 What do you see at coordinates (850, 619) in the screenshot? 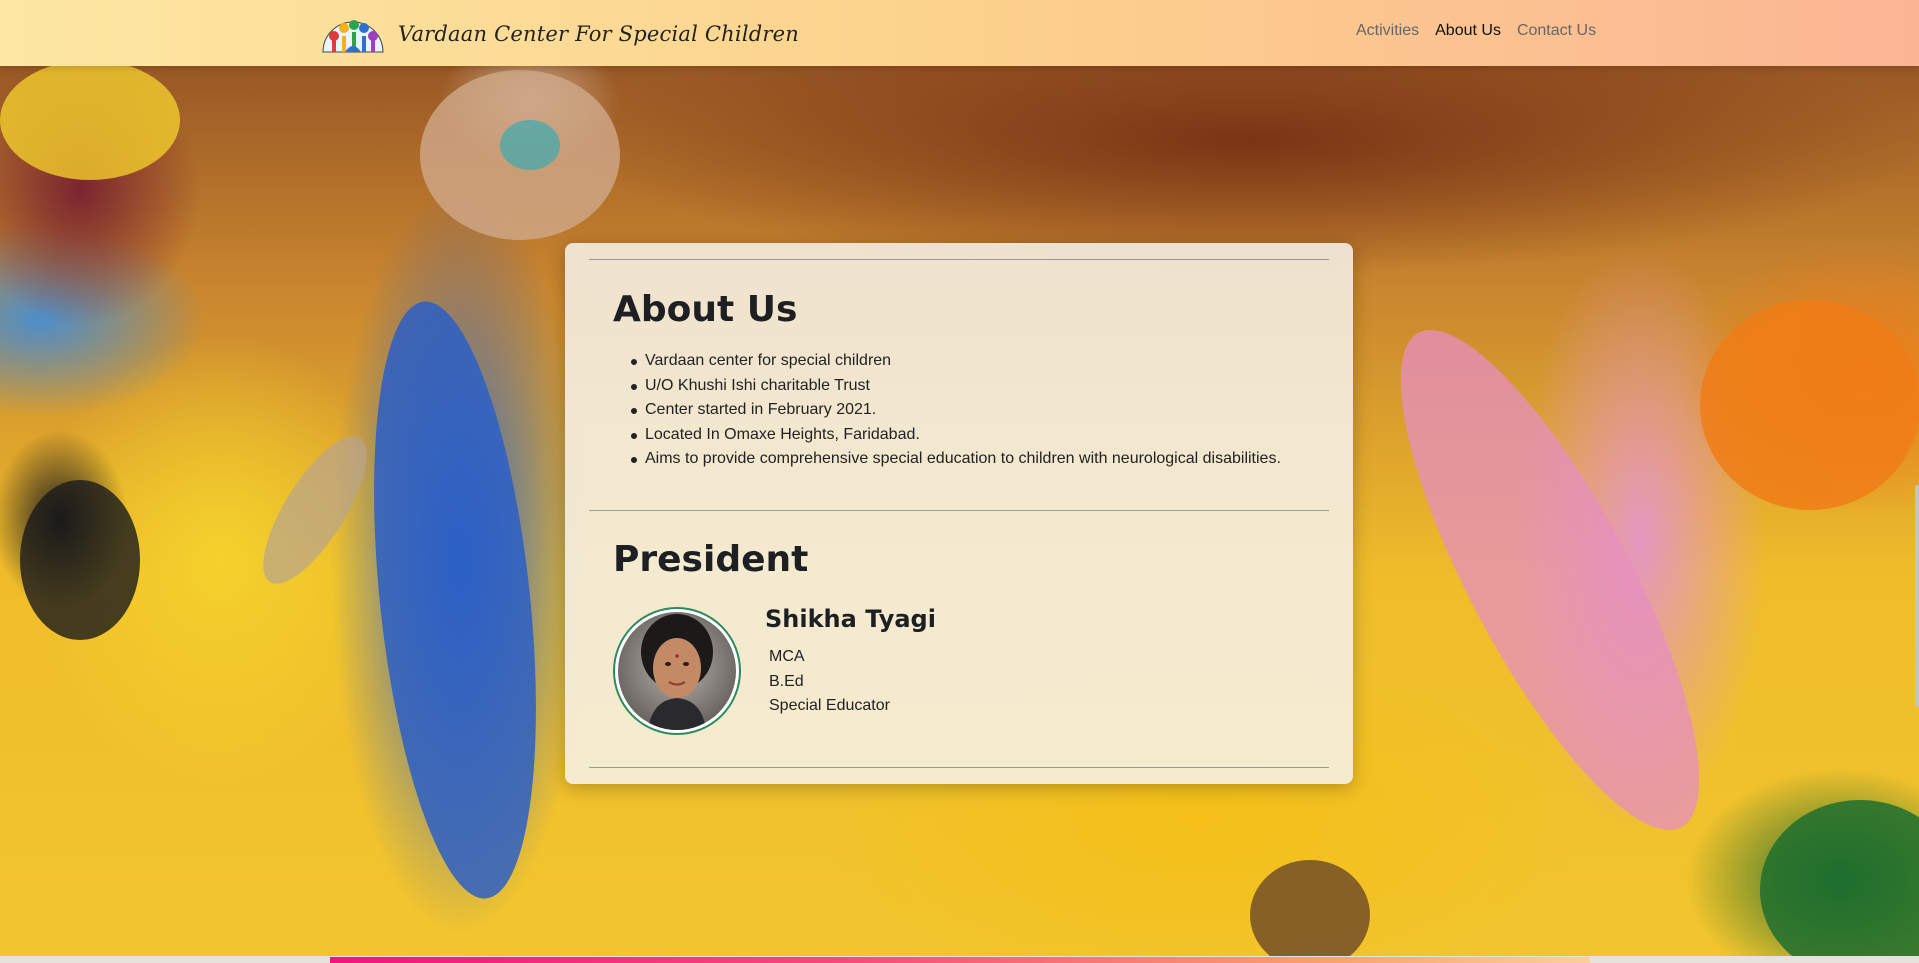
I see `president-name: Shikha Tyagi` at bounding box center [850, 619].